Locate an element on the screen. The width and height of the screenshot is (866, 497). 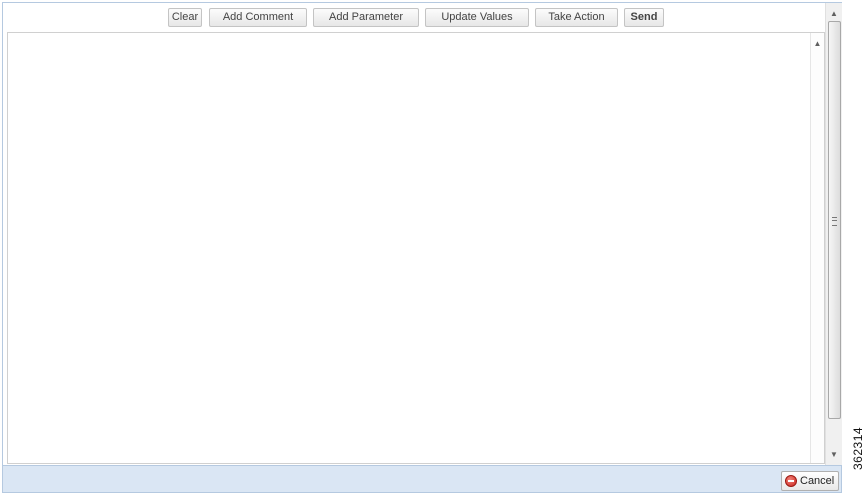
clear-button: Clear is located at coordinates (185, 17).